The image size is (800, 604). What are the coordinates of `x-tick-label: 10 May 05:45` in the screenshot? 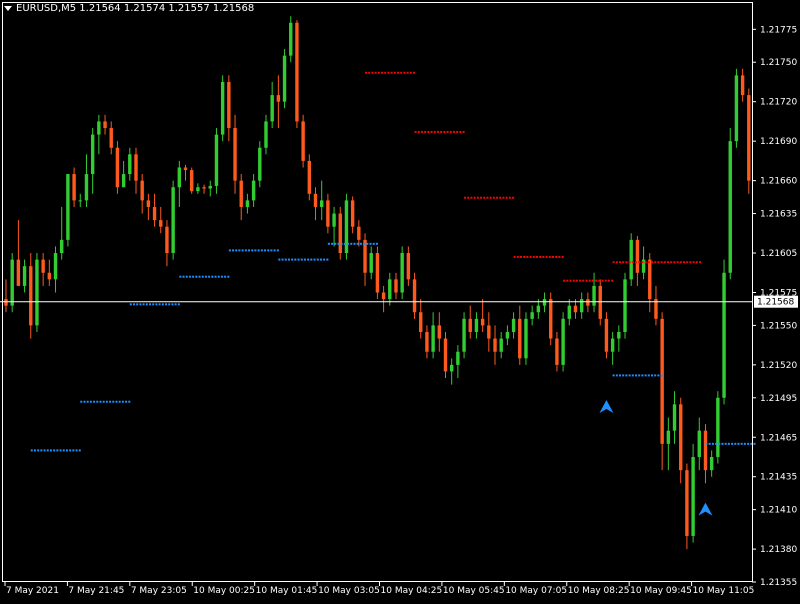 It's located at (474, 591).